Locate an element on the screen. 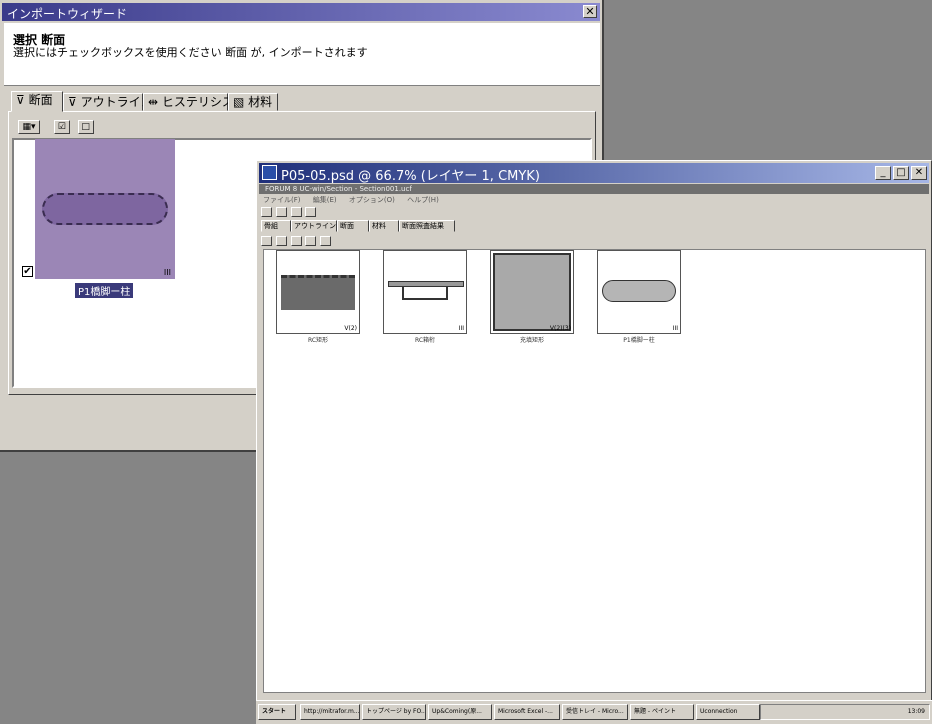  copy-icon is located at coordinates (296, 241).